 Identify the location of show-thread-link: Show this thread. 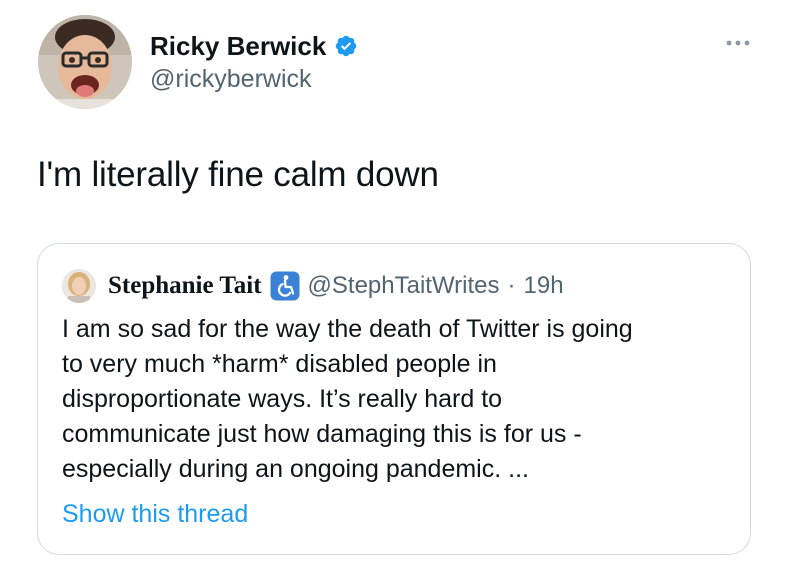
(155, 514).